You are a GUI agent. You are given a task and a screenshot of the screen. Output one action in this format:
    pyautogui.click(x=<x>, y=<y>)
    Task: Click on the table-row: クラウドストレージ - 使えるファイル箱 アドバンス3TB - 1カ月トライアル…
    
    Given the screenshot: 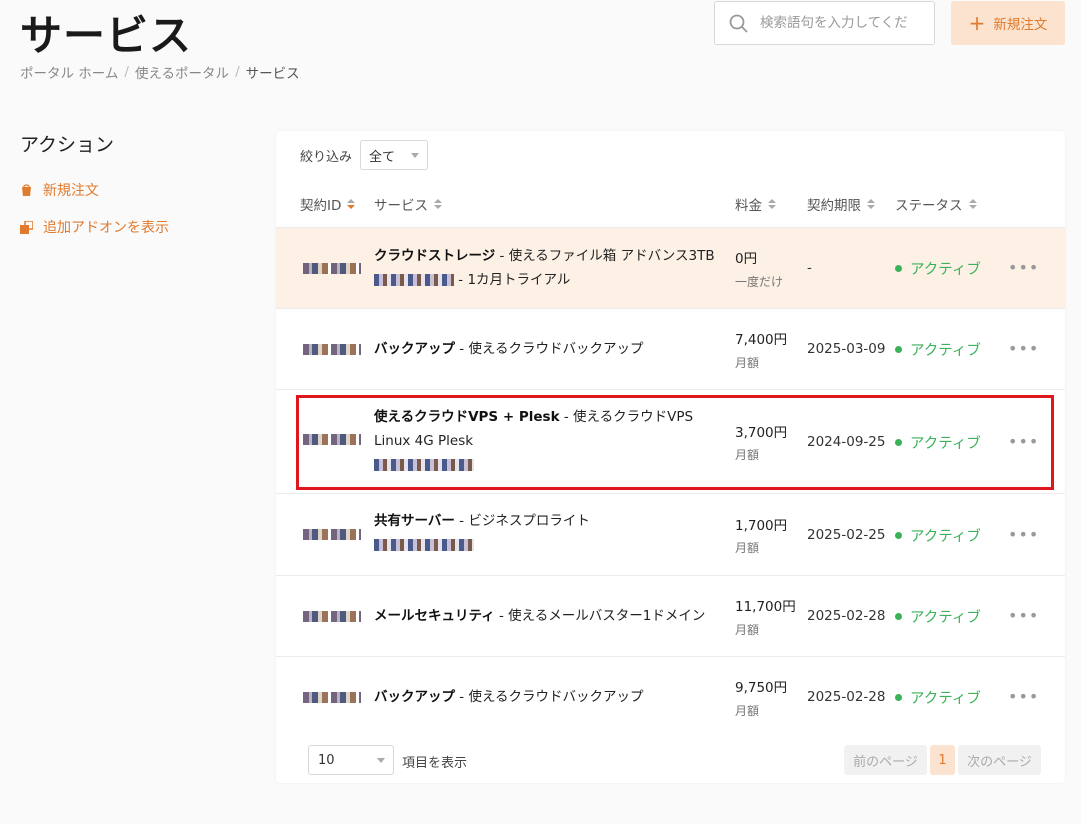 What is the action you would take?
    pyautogui.click(x=670, y=267)
    